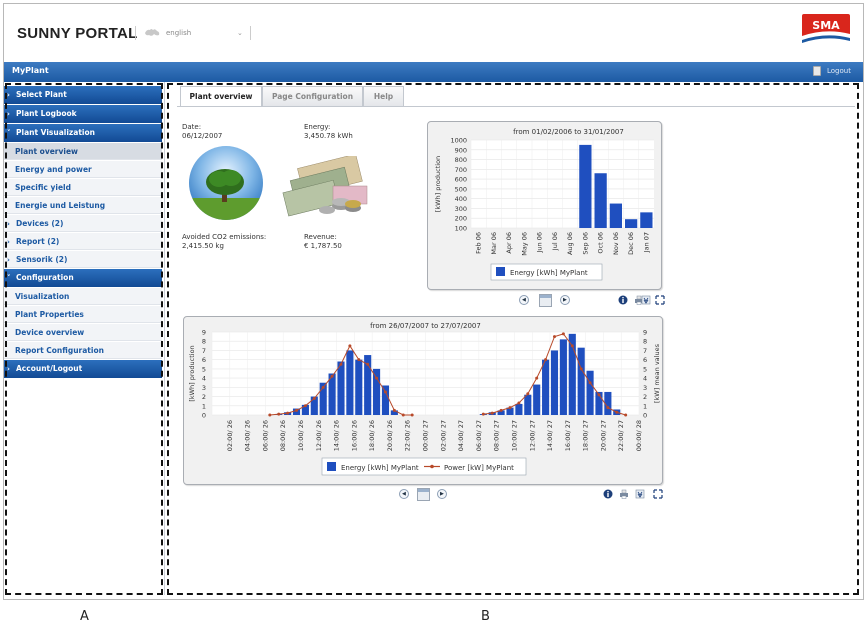 This screenshot has width=867, height=630. What do you see at coordinates (817, 71) in the screenshot?
I see `lock-icon` at bounding box center [817, 71].